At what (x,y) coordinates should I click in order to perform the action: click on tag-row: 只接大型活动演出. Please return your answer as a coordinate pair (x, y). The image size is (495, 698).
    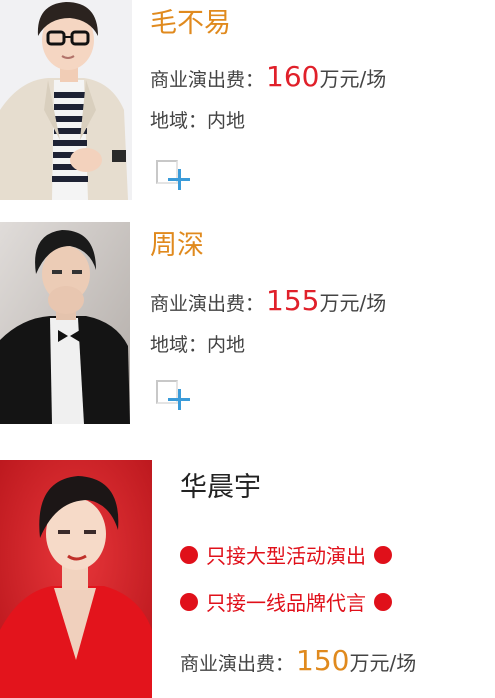
    Looking at the image, I should click on (286, 554).